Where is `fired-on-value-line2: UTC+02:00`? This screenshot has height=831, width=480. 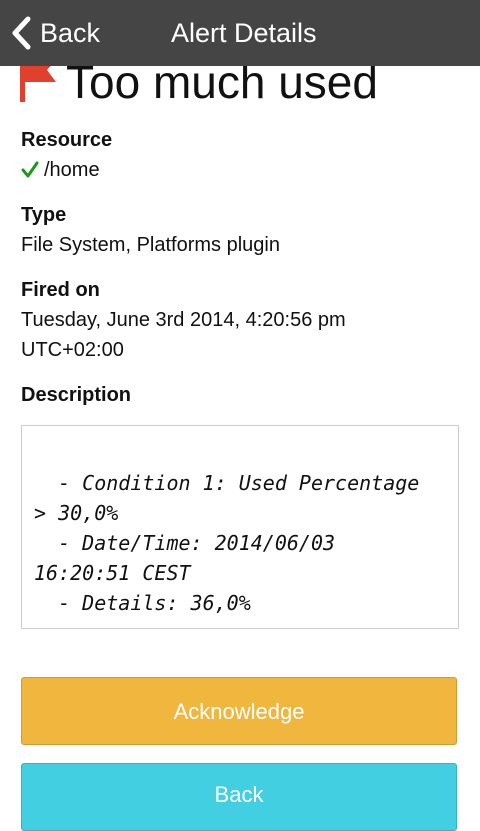 fired-on-value-line2: UTC+02:00 is located at coordinates (72, 350).